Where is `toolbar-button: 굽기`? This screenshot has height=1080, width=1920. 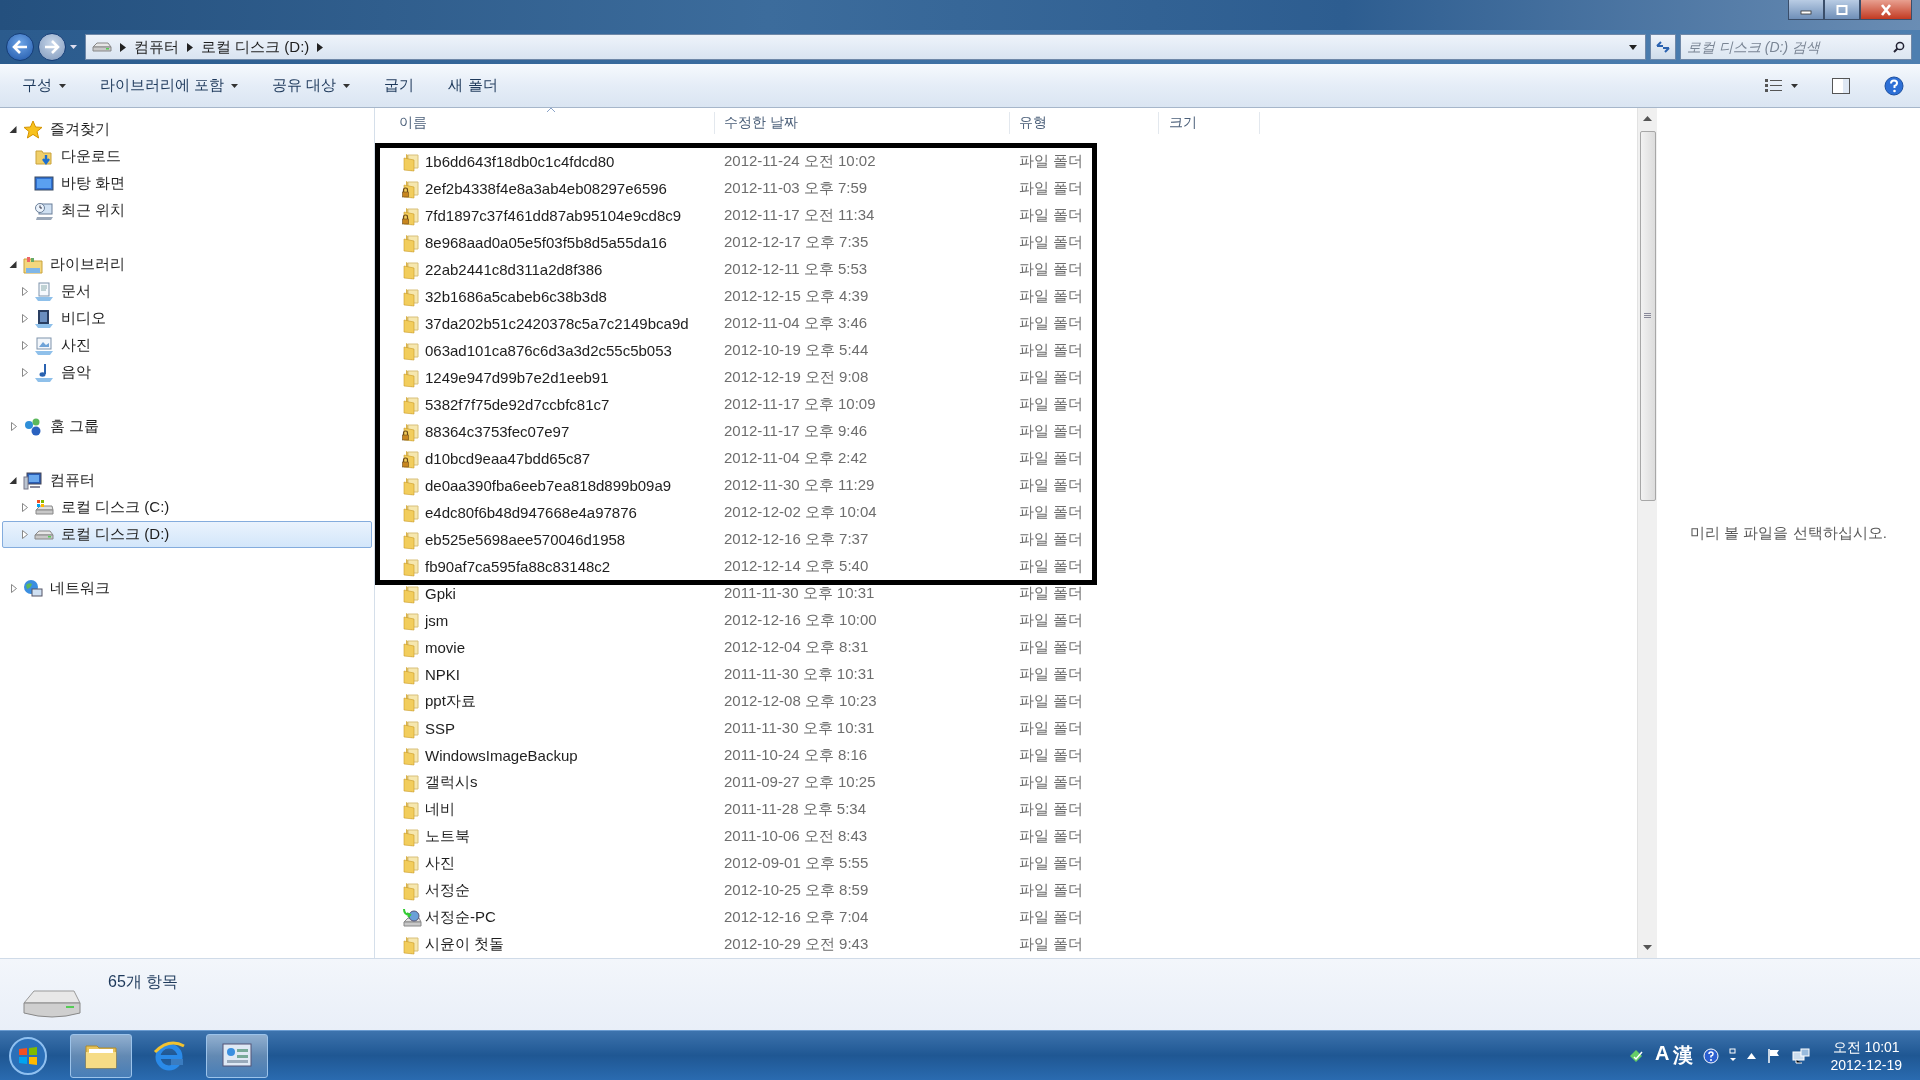 toolbar-button: 굽기 is located at coordinates (399, 85).